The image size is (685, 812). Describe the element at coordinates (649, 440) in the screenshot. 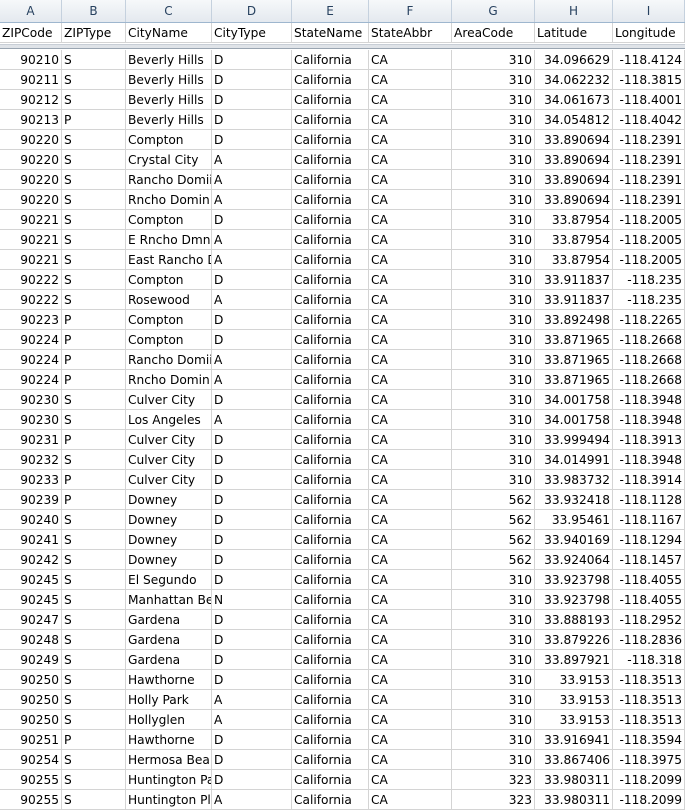

I see `cell-longitude: -118.3913` at that location.